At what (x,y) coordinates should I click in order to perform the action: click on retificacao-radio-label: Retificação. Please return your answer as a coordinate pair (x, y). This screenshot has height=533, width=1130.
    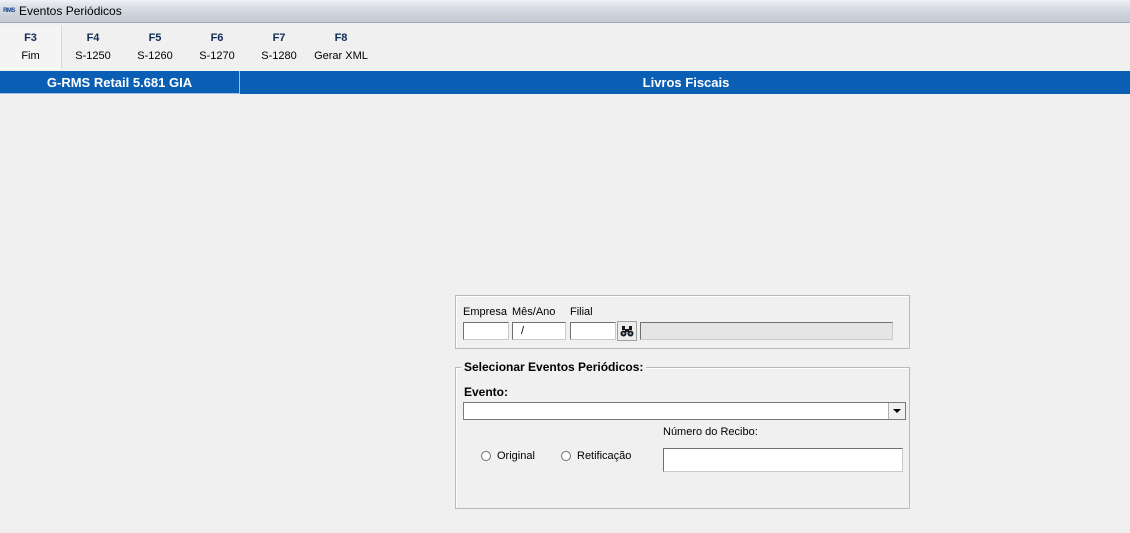
    Looking at the image, I should click on (604, 456).